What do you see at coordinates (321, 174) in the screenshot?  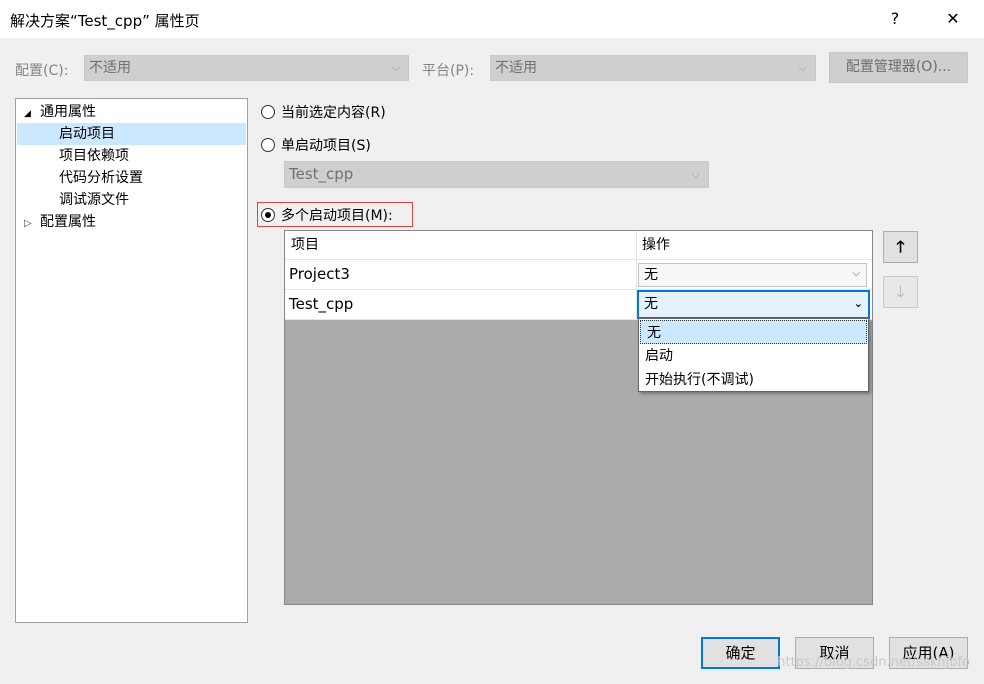 I see `single-startup-value: Test_cpp` at bounding box center [321, 174].